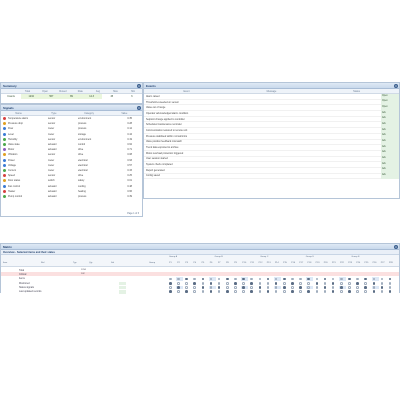 Image resolution: width=400 pixels, height=400 pixels. What do you see at coordinates (194, 263) in the screenshot?
I see `column-header: P4` at bounding box center [194, 263].